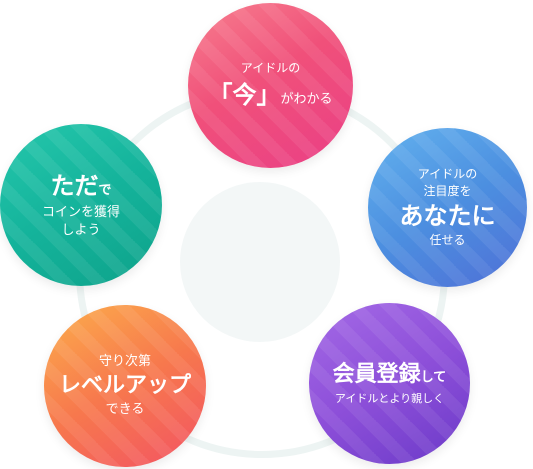 Image resolution: width=533 pixels, height=469 pixels. Describe the element at coordinates (447, 216) in the screenshot. I see `node-attention-emph: あなたに` at that location.